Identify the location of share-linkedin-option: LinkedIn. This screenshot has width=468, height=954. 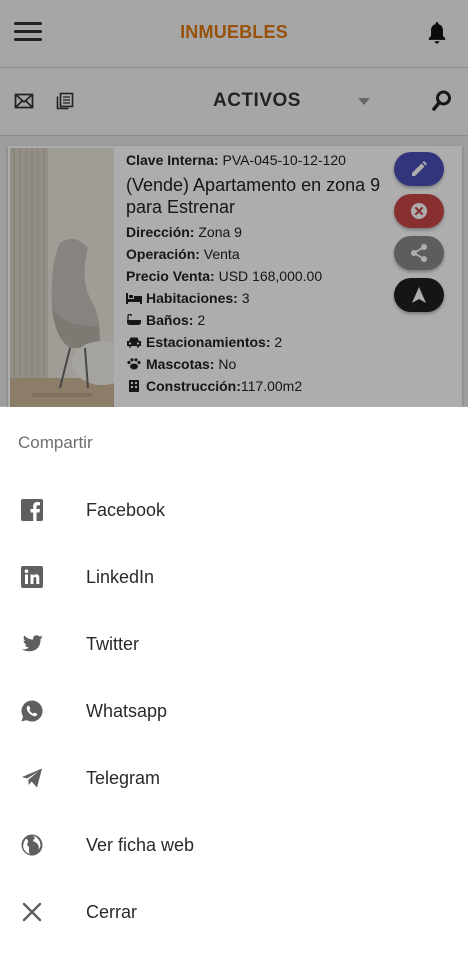
(234, 577).